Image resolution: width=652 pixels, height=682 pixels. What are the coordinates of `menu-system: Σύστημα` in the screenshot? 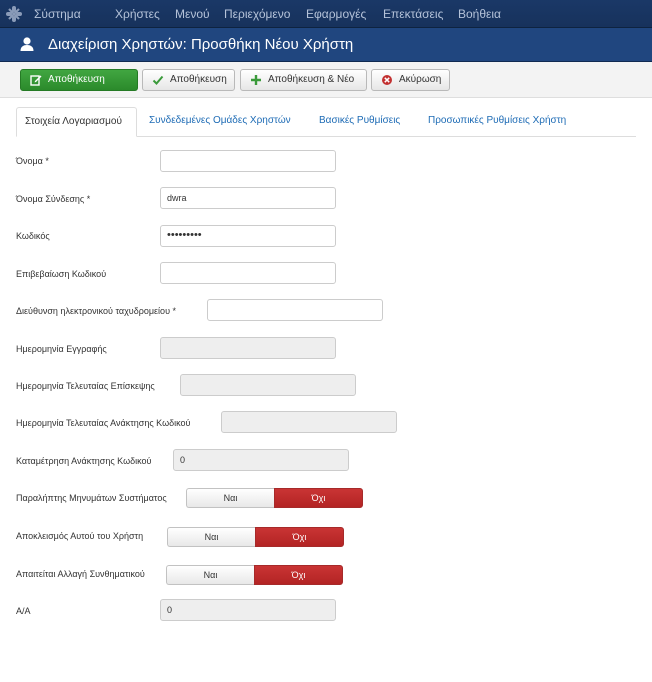 It's located at (57, 14).